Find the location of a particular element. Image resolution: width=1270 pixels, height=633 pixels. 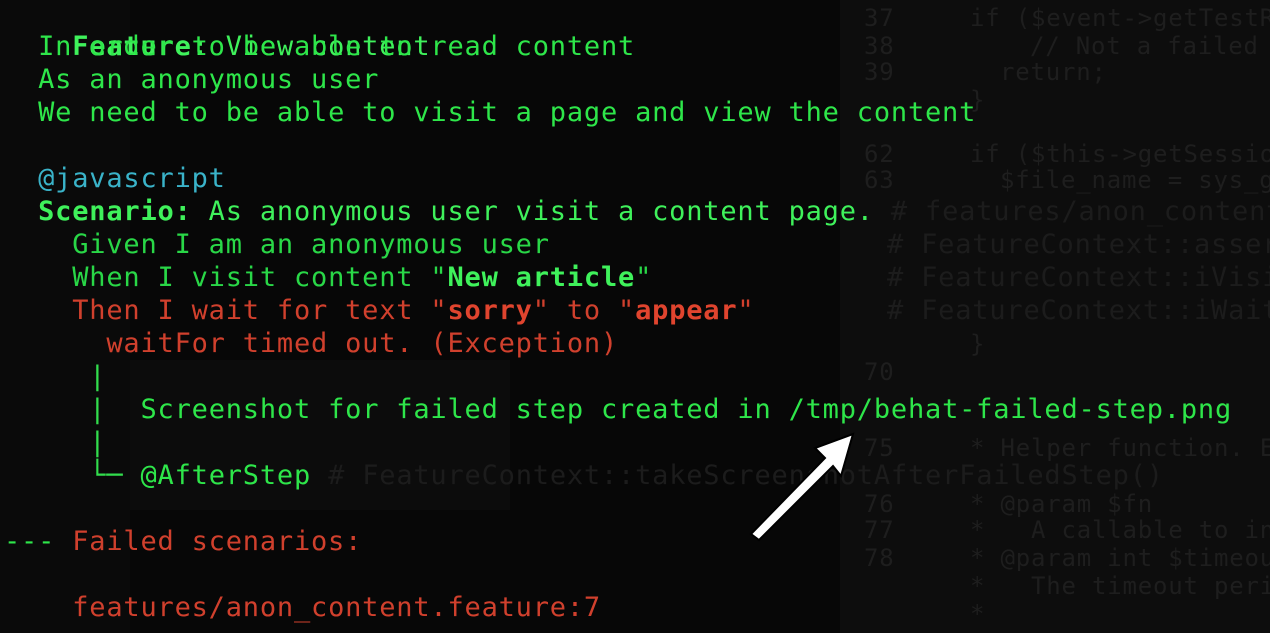

scenario-title: As anonymous user visit a content page. is located at coordinates (532, 211).